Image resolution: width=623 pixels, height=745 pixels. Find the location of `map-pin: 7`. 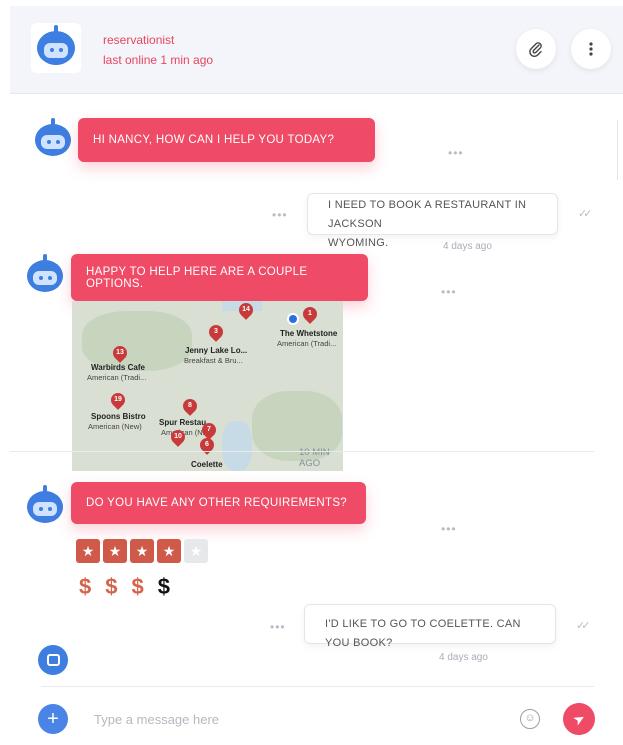

map-pin: 7 is located at coordinates (209, 430).